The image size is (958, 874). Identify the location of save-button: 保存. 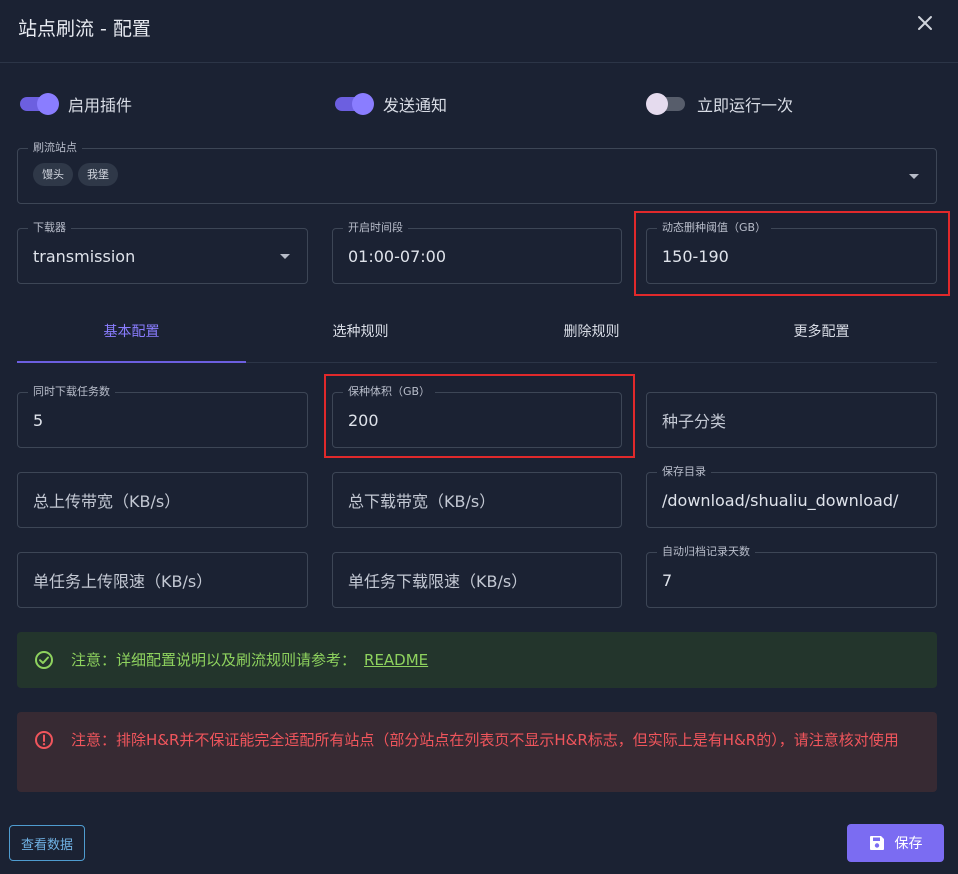
(895, 843).